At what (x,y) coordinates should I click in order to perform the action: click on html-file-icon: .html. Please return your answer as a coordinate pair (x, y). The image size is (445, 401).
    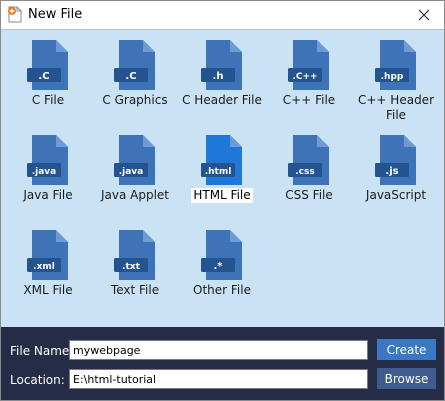
    Looking at the image, I should click on (221, 160).